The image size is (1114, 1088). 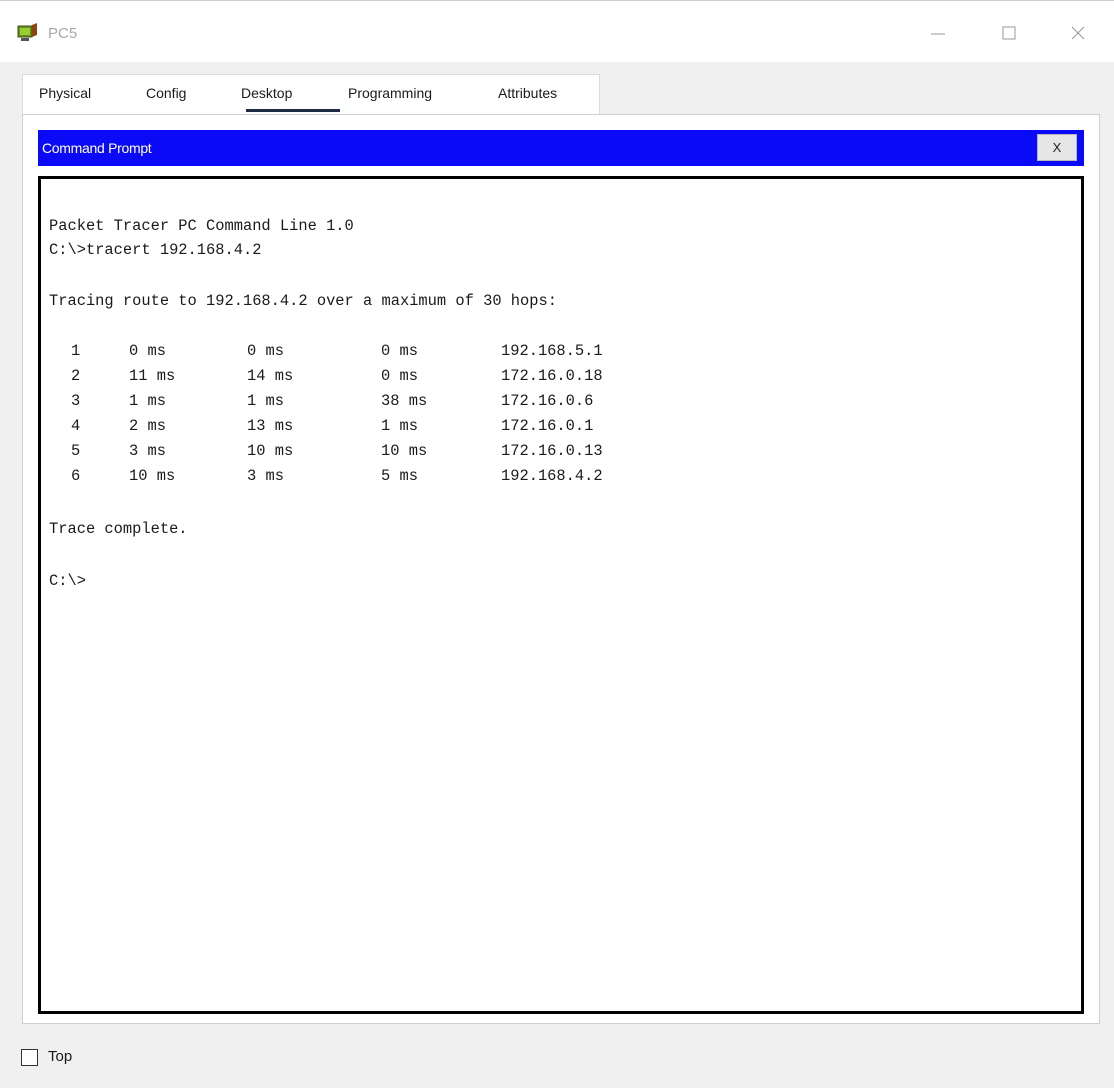 I want to click on close-window-button, so click(x=1078, y=33).